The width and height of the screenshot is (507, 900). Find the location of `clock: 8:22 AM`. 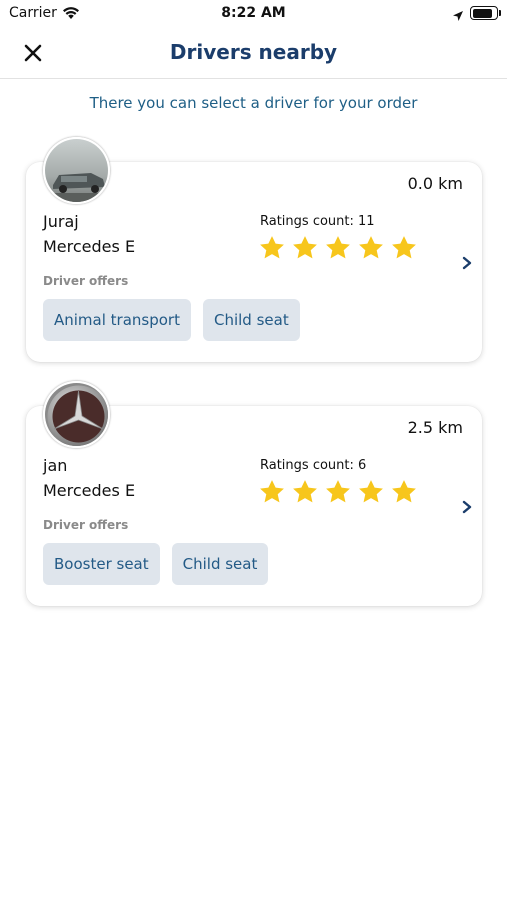

clock: 8:22 AM is located at coordinates (253, 13).